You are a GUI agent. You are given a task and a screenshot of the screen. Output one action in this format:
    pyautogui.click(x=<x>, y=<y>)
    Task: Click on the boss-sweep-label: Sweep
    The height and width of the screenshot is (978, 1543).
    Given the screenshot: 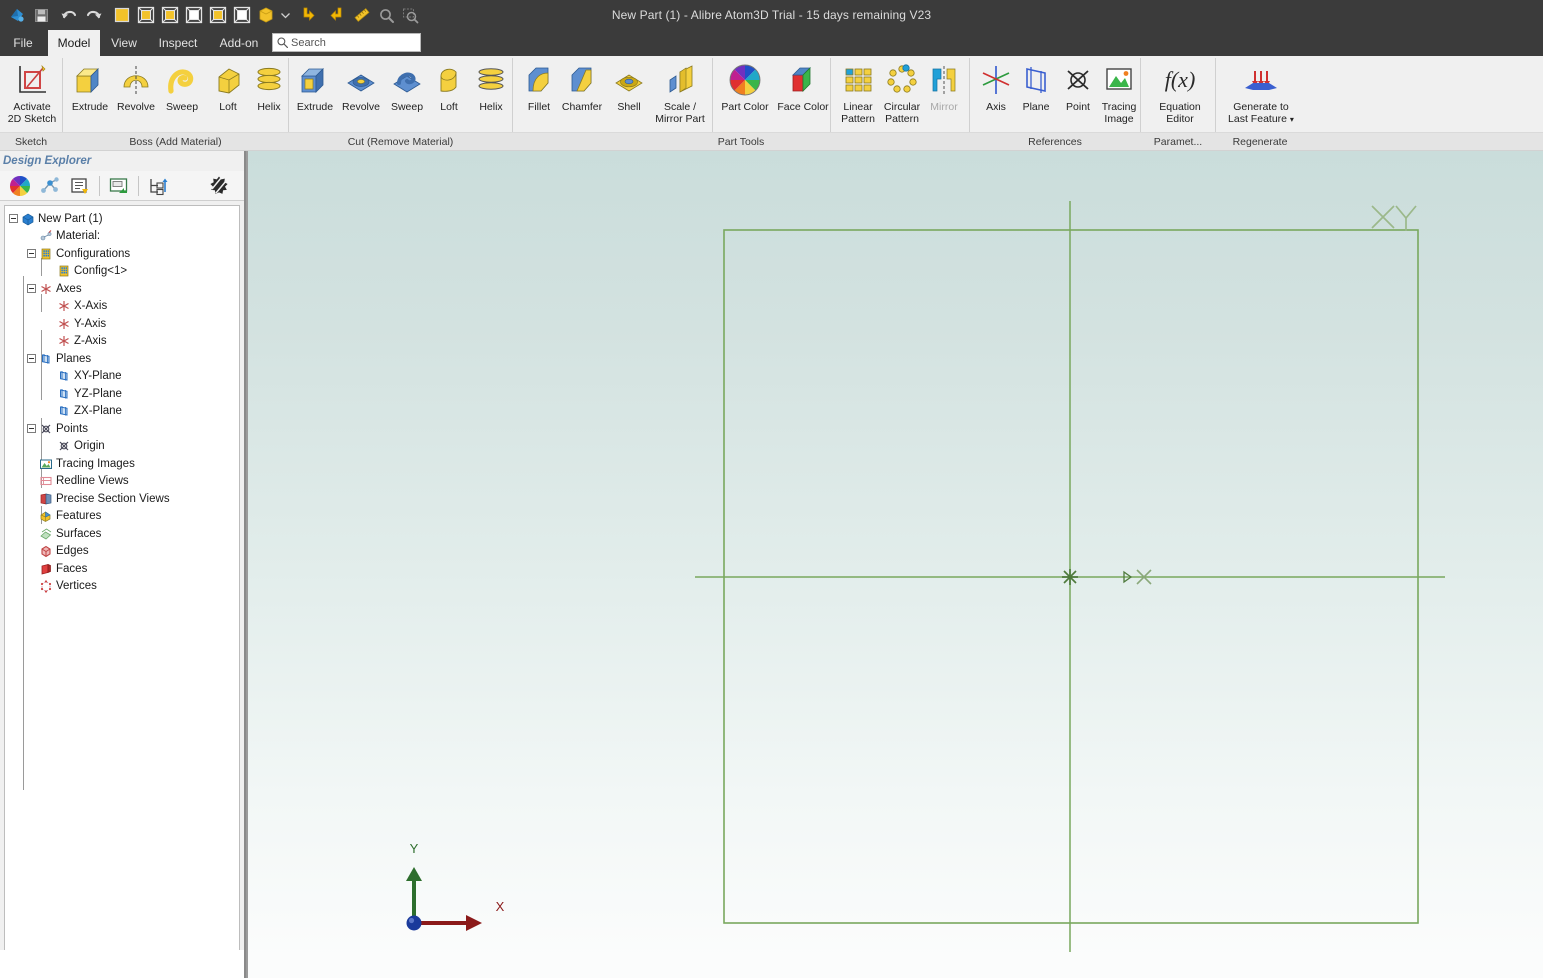 What is the action you would take?
    pyautogui.click(x=182, y=107)
    